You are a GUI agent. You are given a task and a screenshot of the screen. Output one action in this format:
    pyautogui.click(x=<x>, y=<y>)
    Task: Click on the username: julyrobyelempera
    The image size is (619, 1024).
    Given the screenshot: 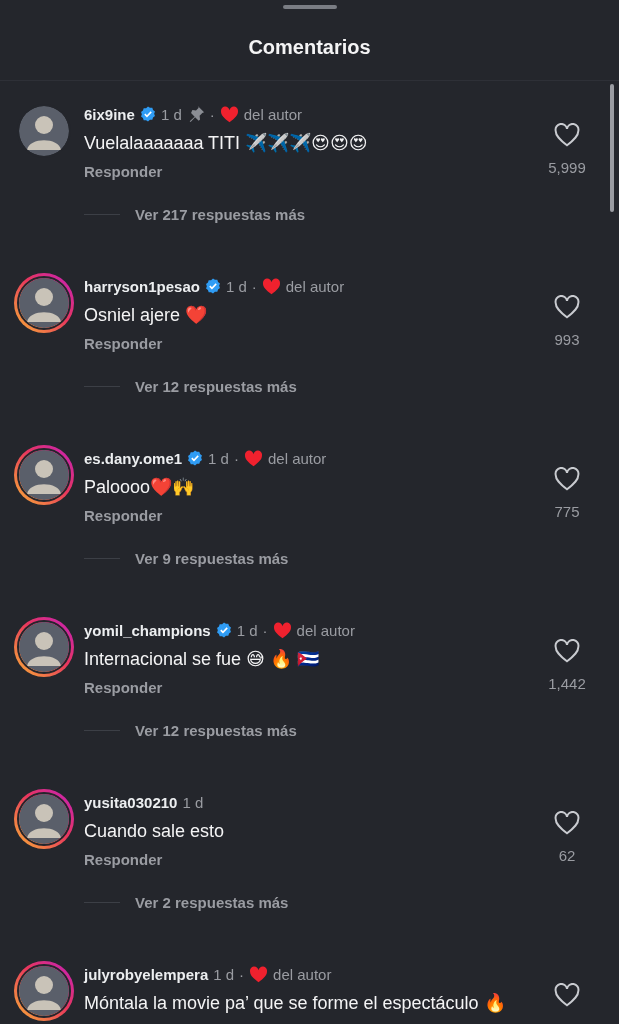 What is the action you would take?
    pyautogui.click(x=146, y=974)
    